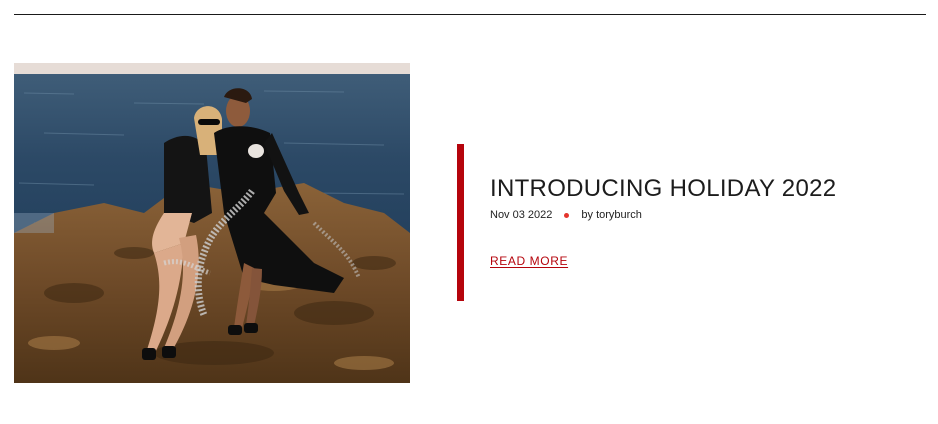  What do you see at coordinates (521, 215) in the screenshot?
I see `post-date: Nov 03 2022` at bounding box center [521, 215].